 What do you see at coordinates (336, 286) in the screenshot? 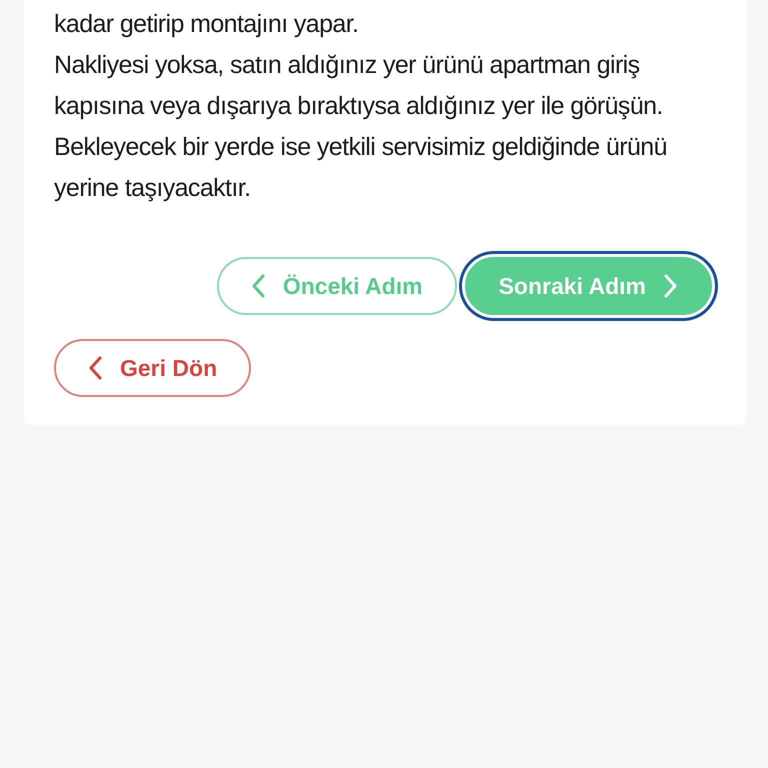
I see `previous-step-button: Önceki Adım` at bounding box center [336, 286].